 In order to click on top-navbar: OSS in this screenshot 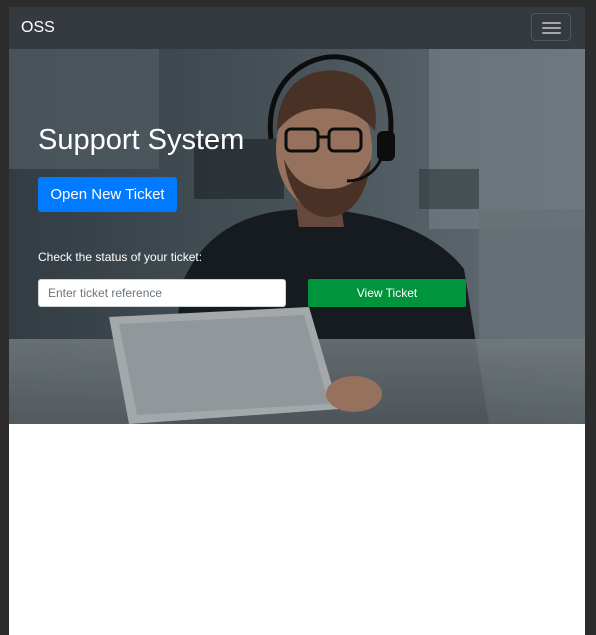, I will do `click(297, 28)`.